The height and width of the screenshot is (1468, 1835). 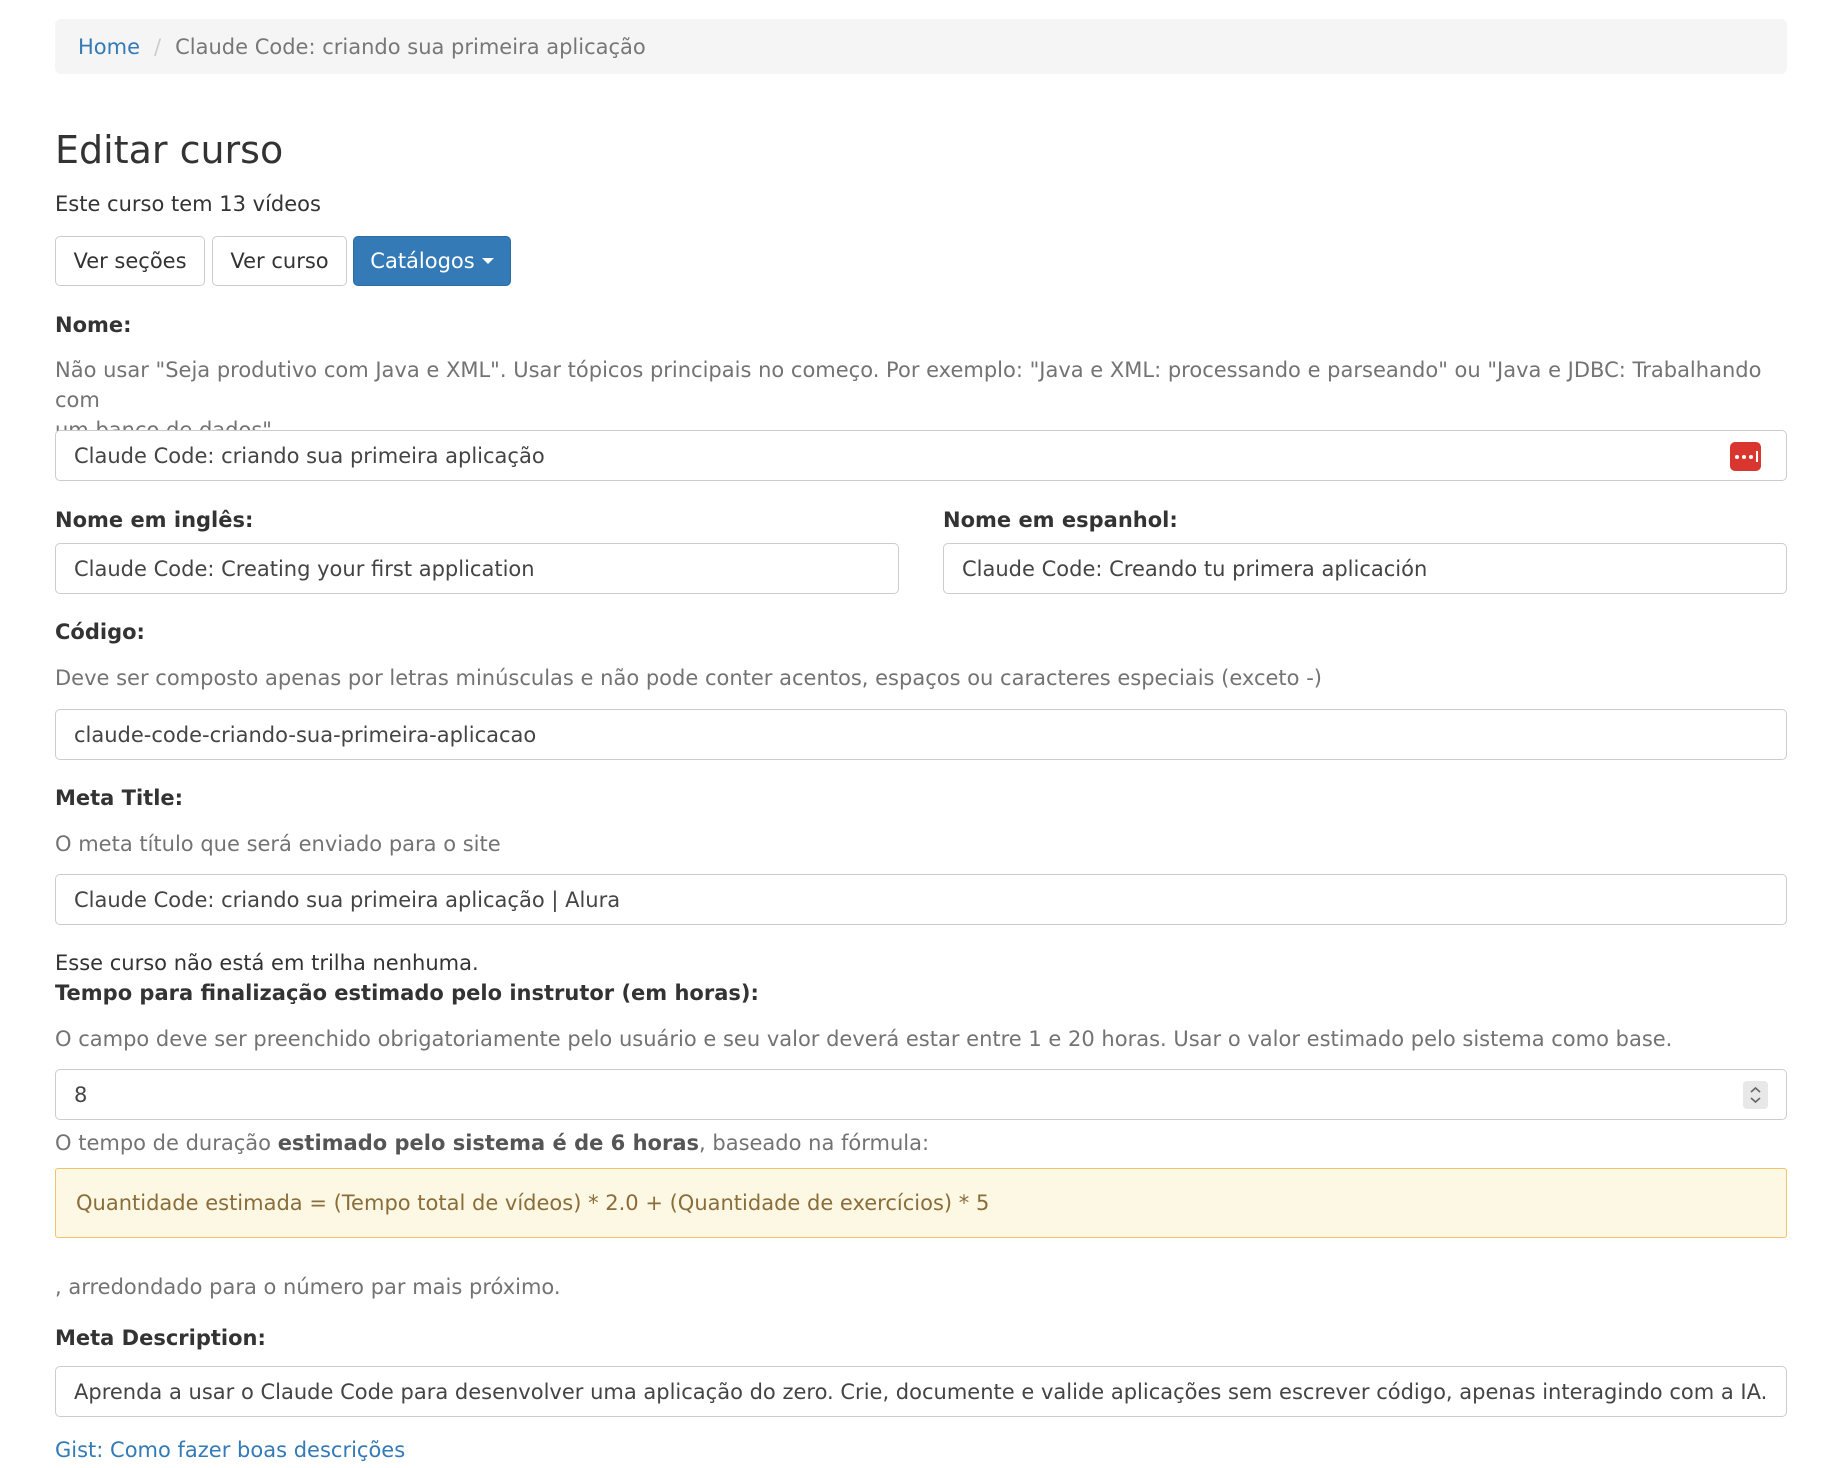 I want to click on system-estimate-suffix: , baseado na fórmula:, so click(x=814, y=1143).